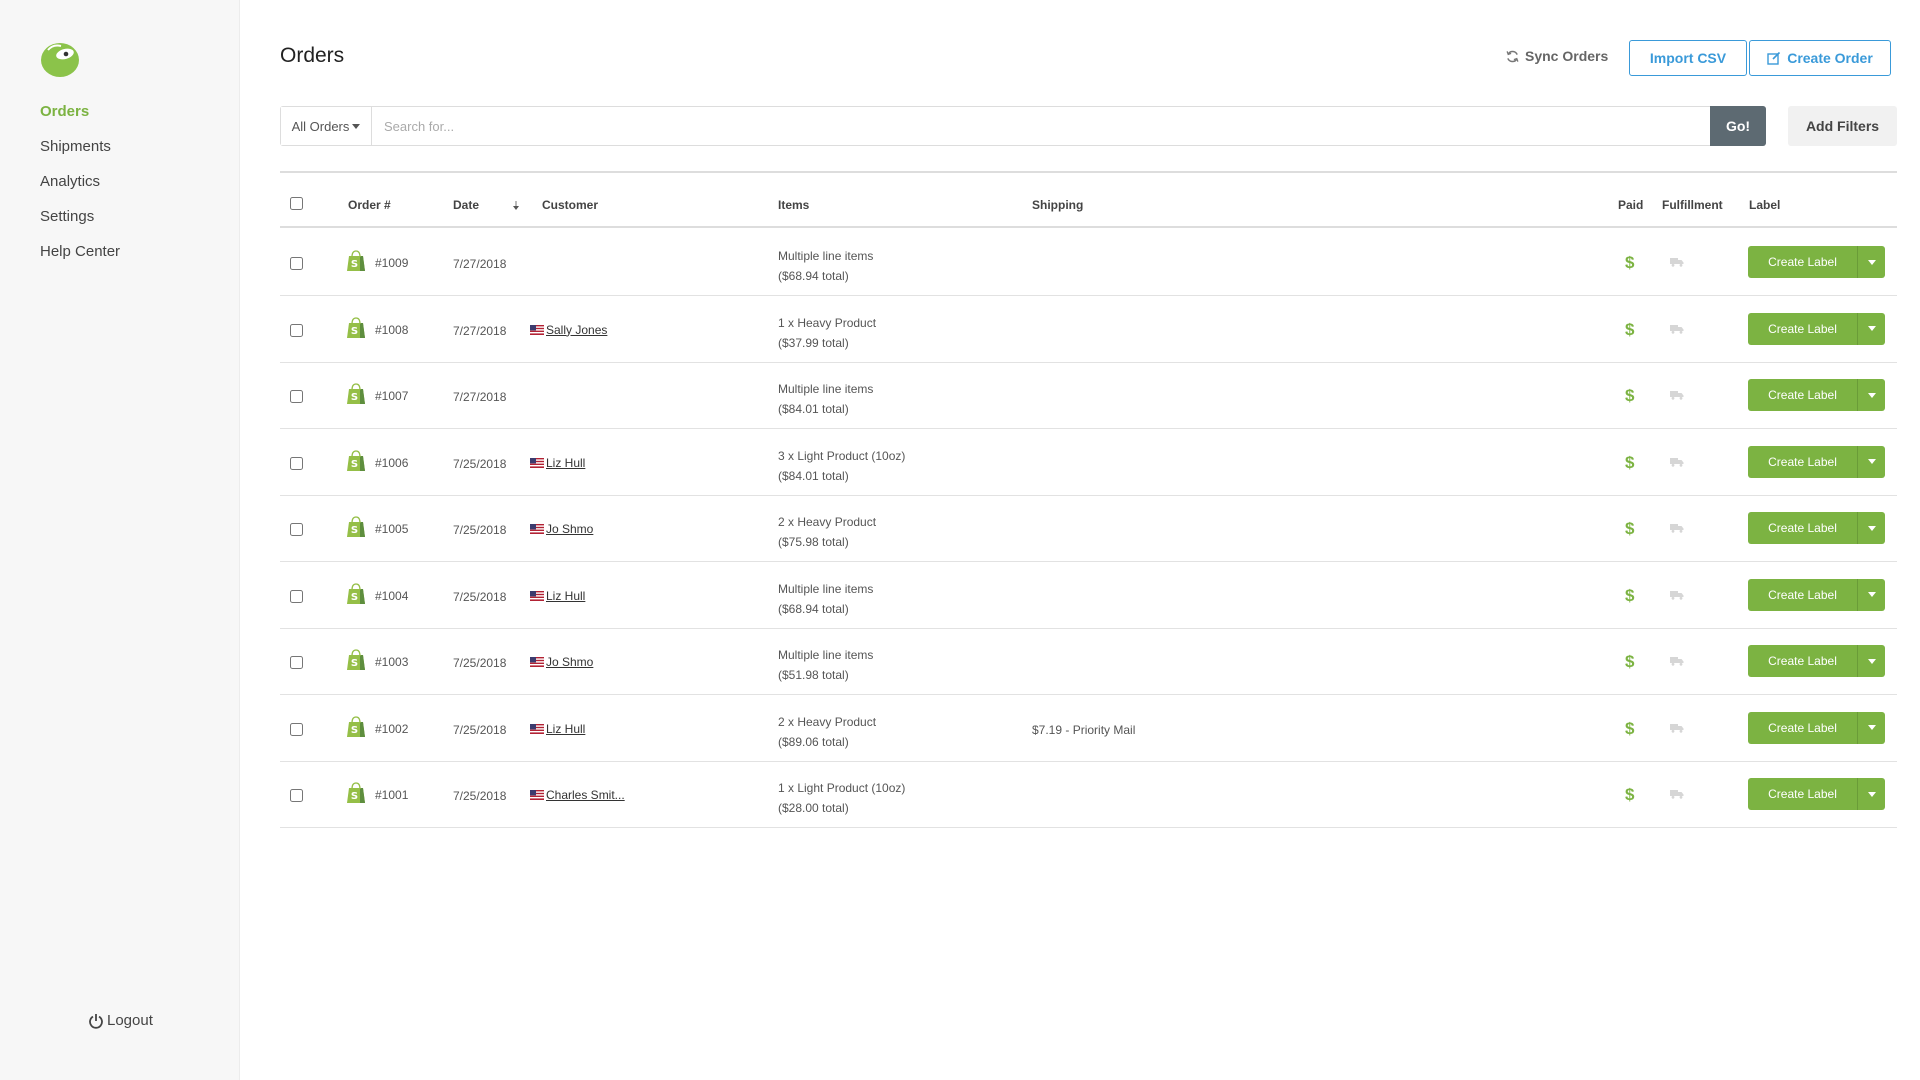 Image resolution: width=1920 pixels, height=1080 pixels. I want to click on page-title: Orders, so click(312, 55).